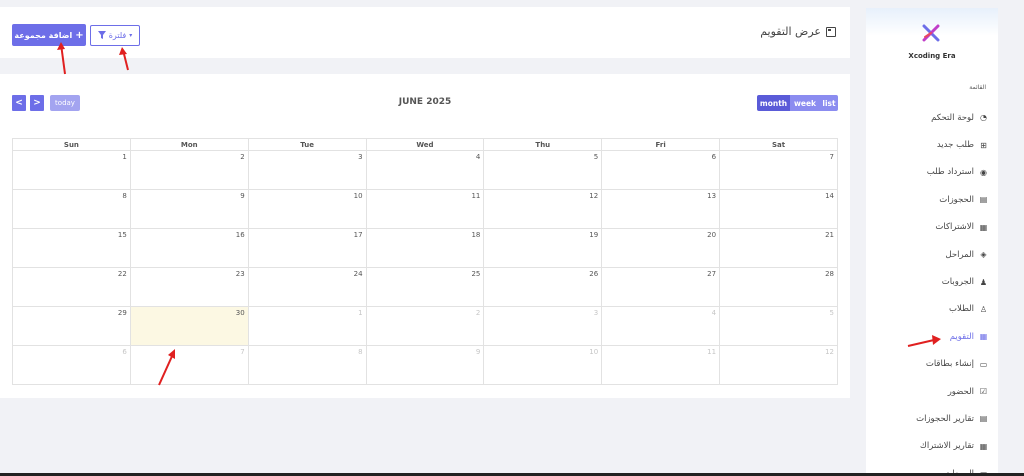  Describe the element at coordinates (189, 287) in the screenshot. I see `calendar-day-cell: 23` at that location.